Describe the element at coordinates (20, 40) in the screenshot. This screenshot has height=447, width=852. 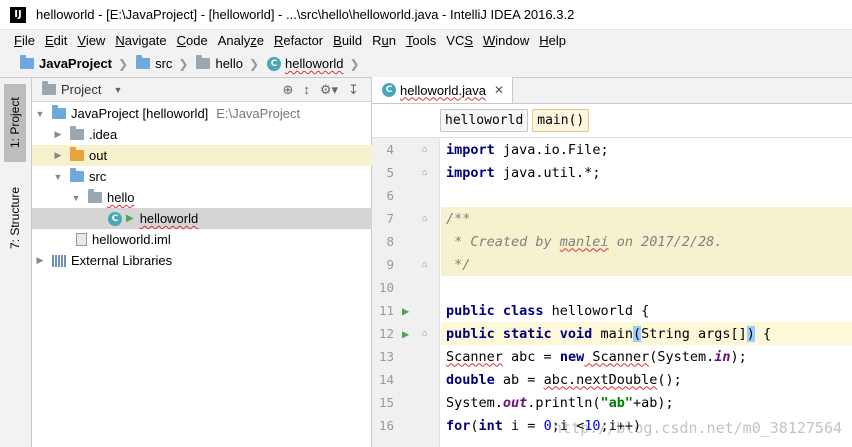
I see `menu-item: File` at that location.